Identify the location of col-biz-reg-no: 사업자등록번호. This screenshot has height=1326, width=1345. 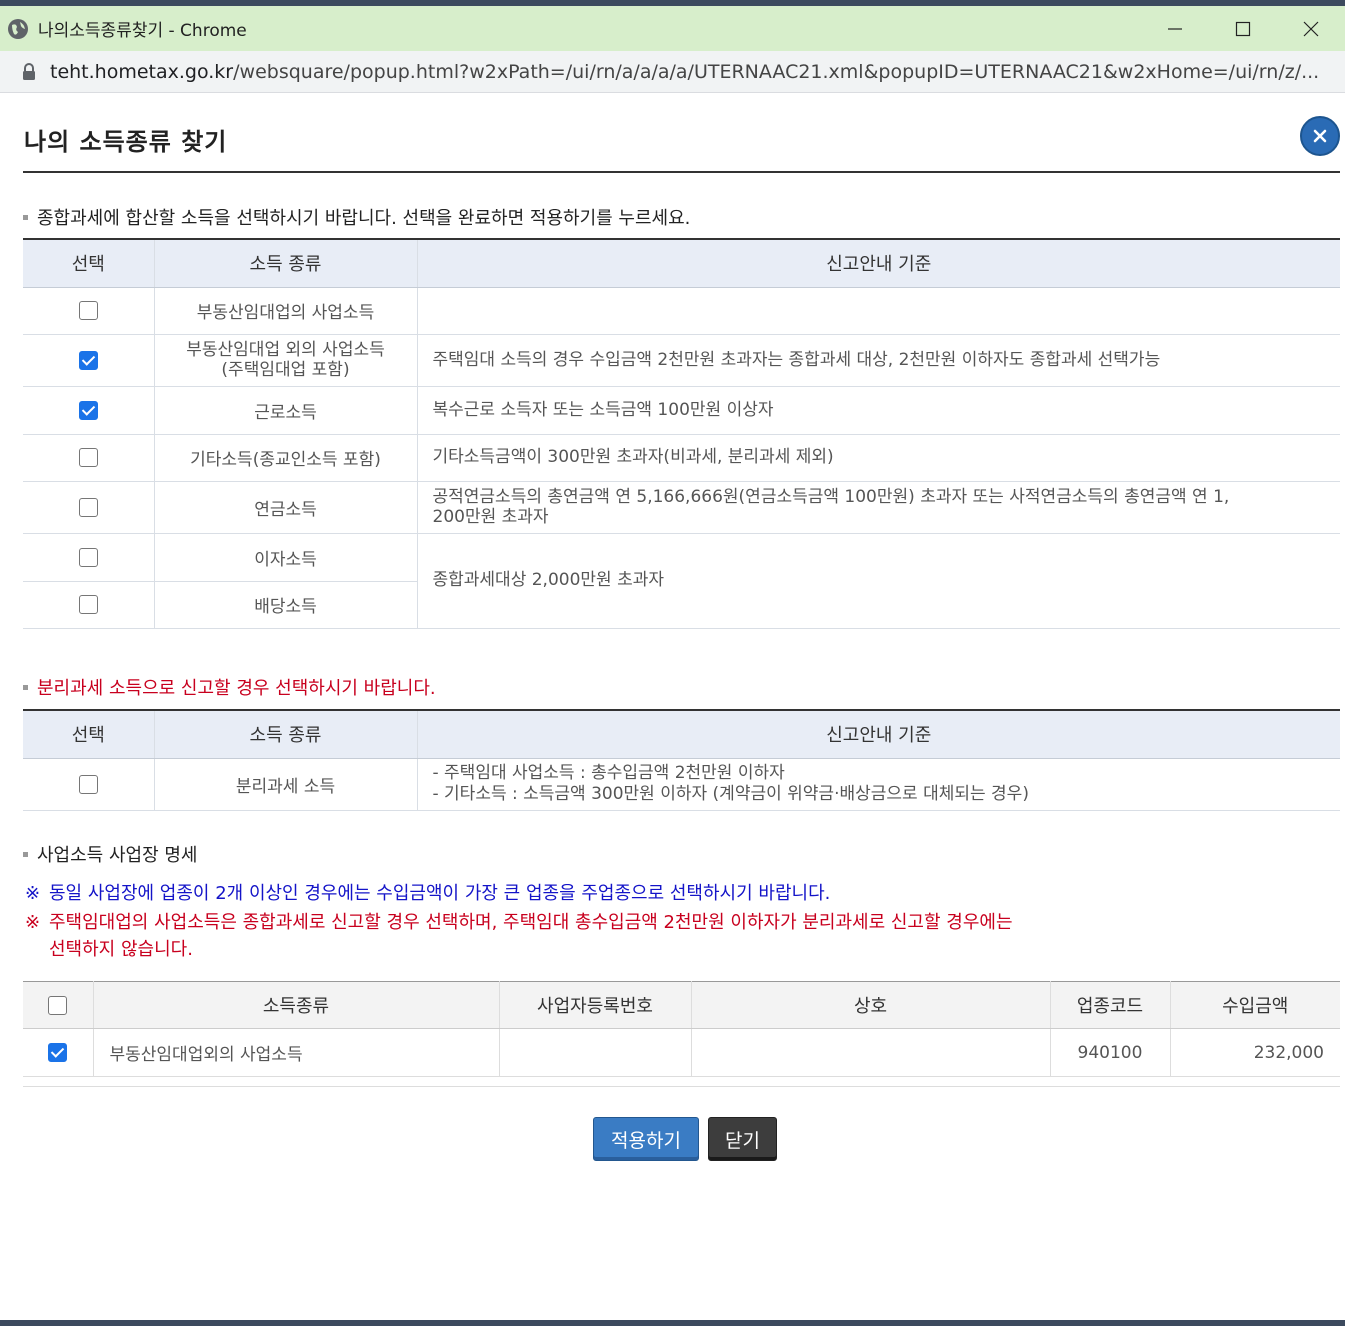
(594, 1005).